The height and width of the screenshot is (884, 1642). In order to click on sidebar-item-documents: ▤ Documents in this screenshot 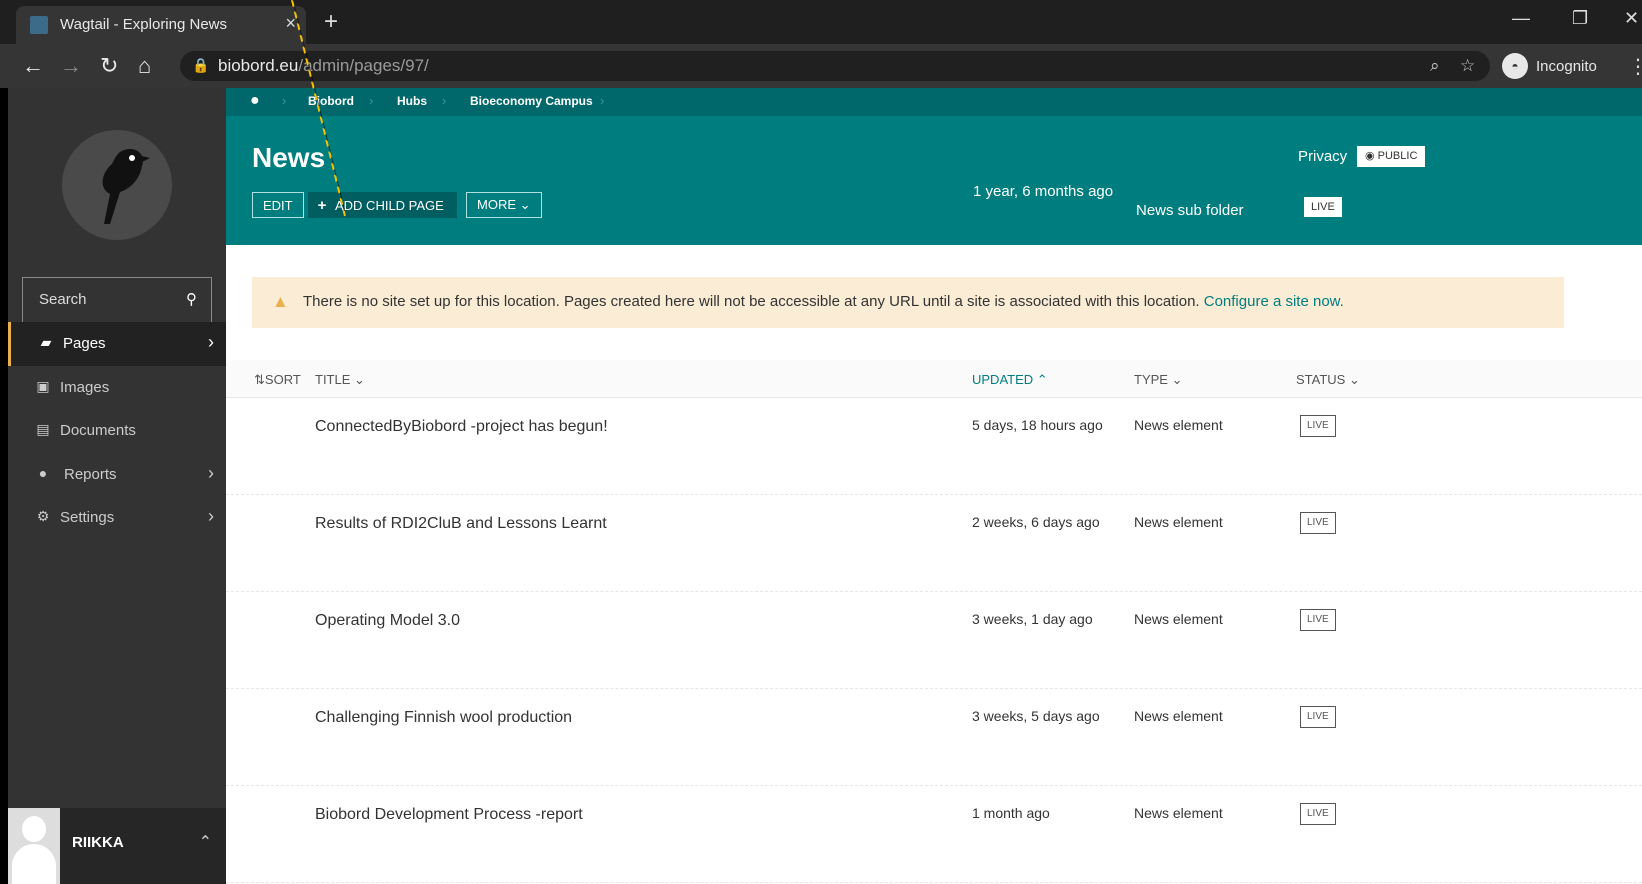, I will do `click(117, 431)`.